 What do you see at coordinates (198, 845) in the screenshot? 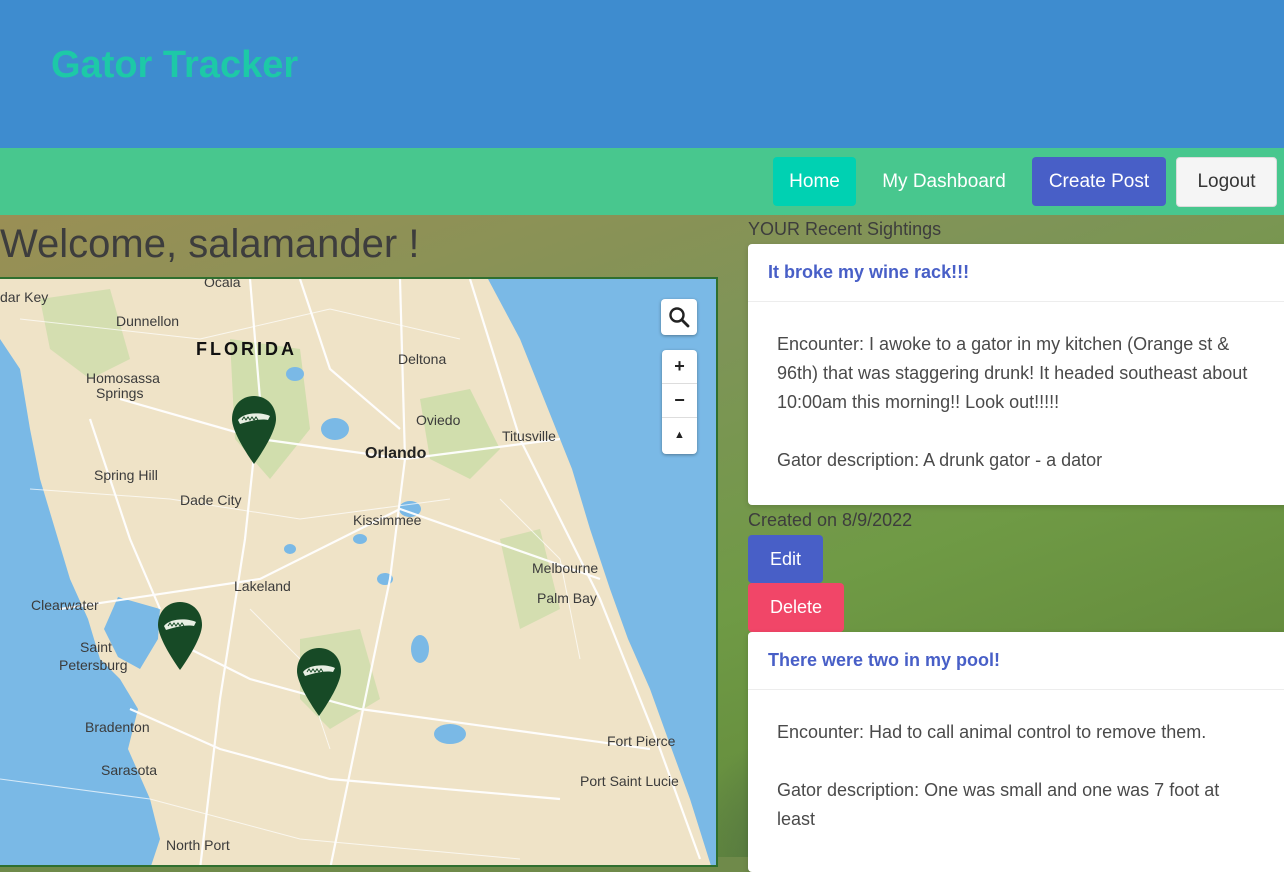
I see `map-label: North Port` at bounding box center [198, 845].